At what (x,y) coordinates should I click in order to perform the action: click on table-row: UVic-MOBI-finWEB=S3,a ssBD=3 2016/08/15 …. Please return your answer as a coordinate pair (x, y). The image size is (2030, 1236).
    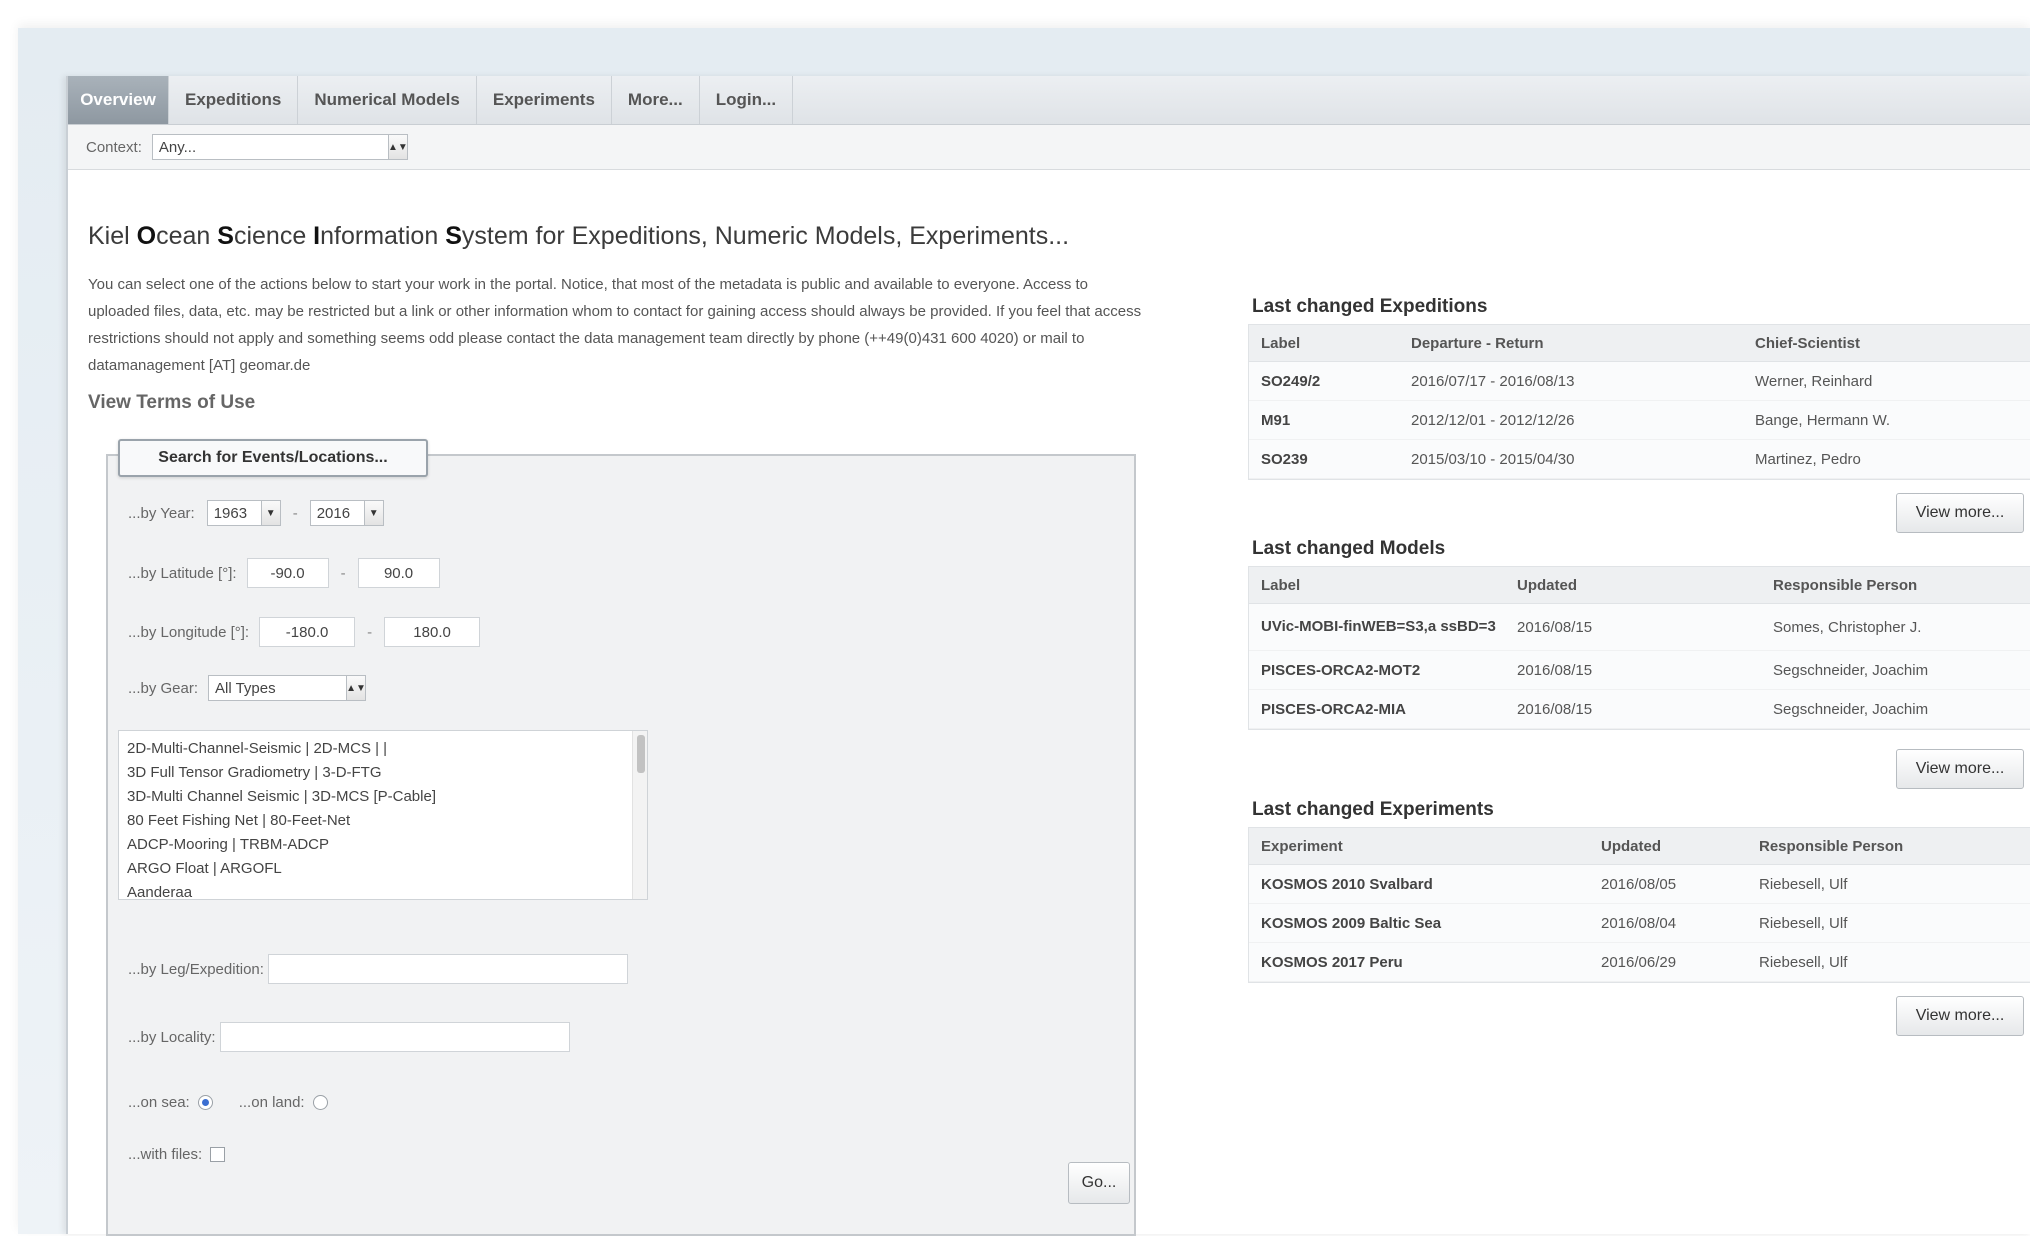
    Looking at the image, I should click on (1639, 627).